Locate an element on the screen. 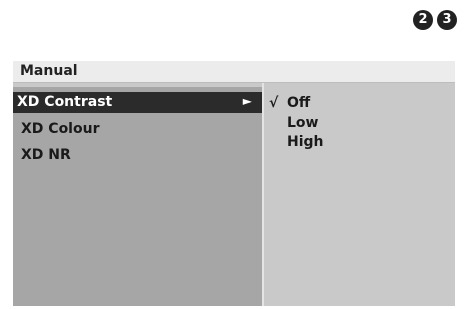 The height and width of the screenshot is (309, 468). submenu-arrow-icon: ► is located at coordinates (247, 101).